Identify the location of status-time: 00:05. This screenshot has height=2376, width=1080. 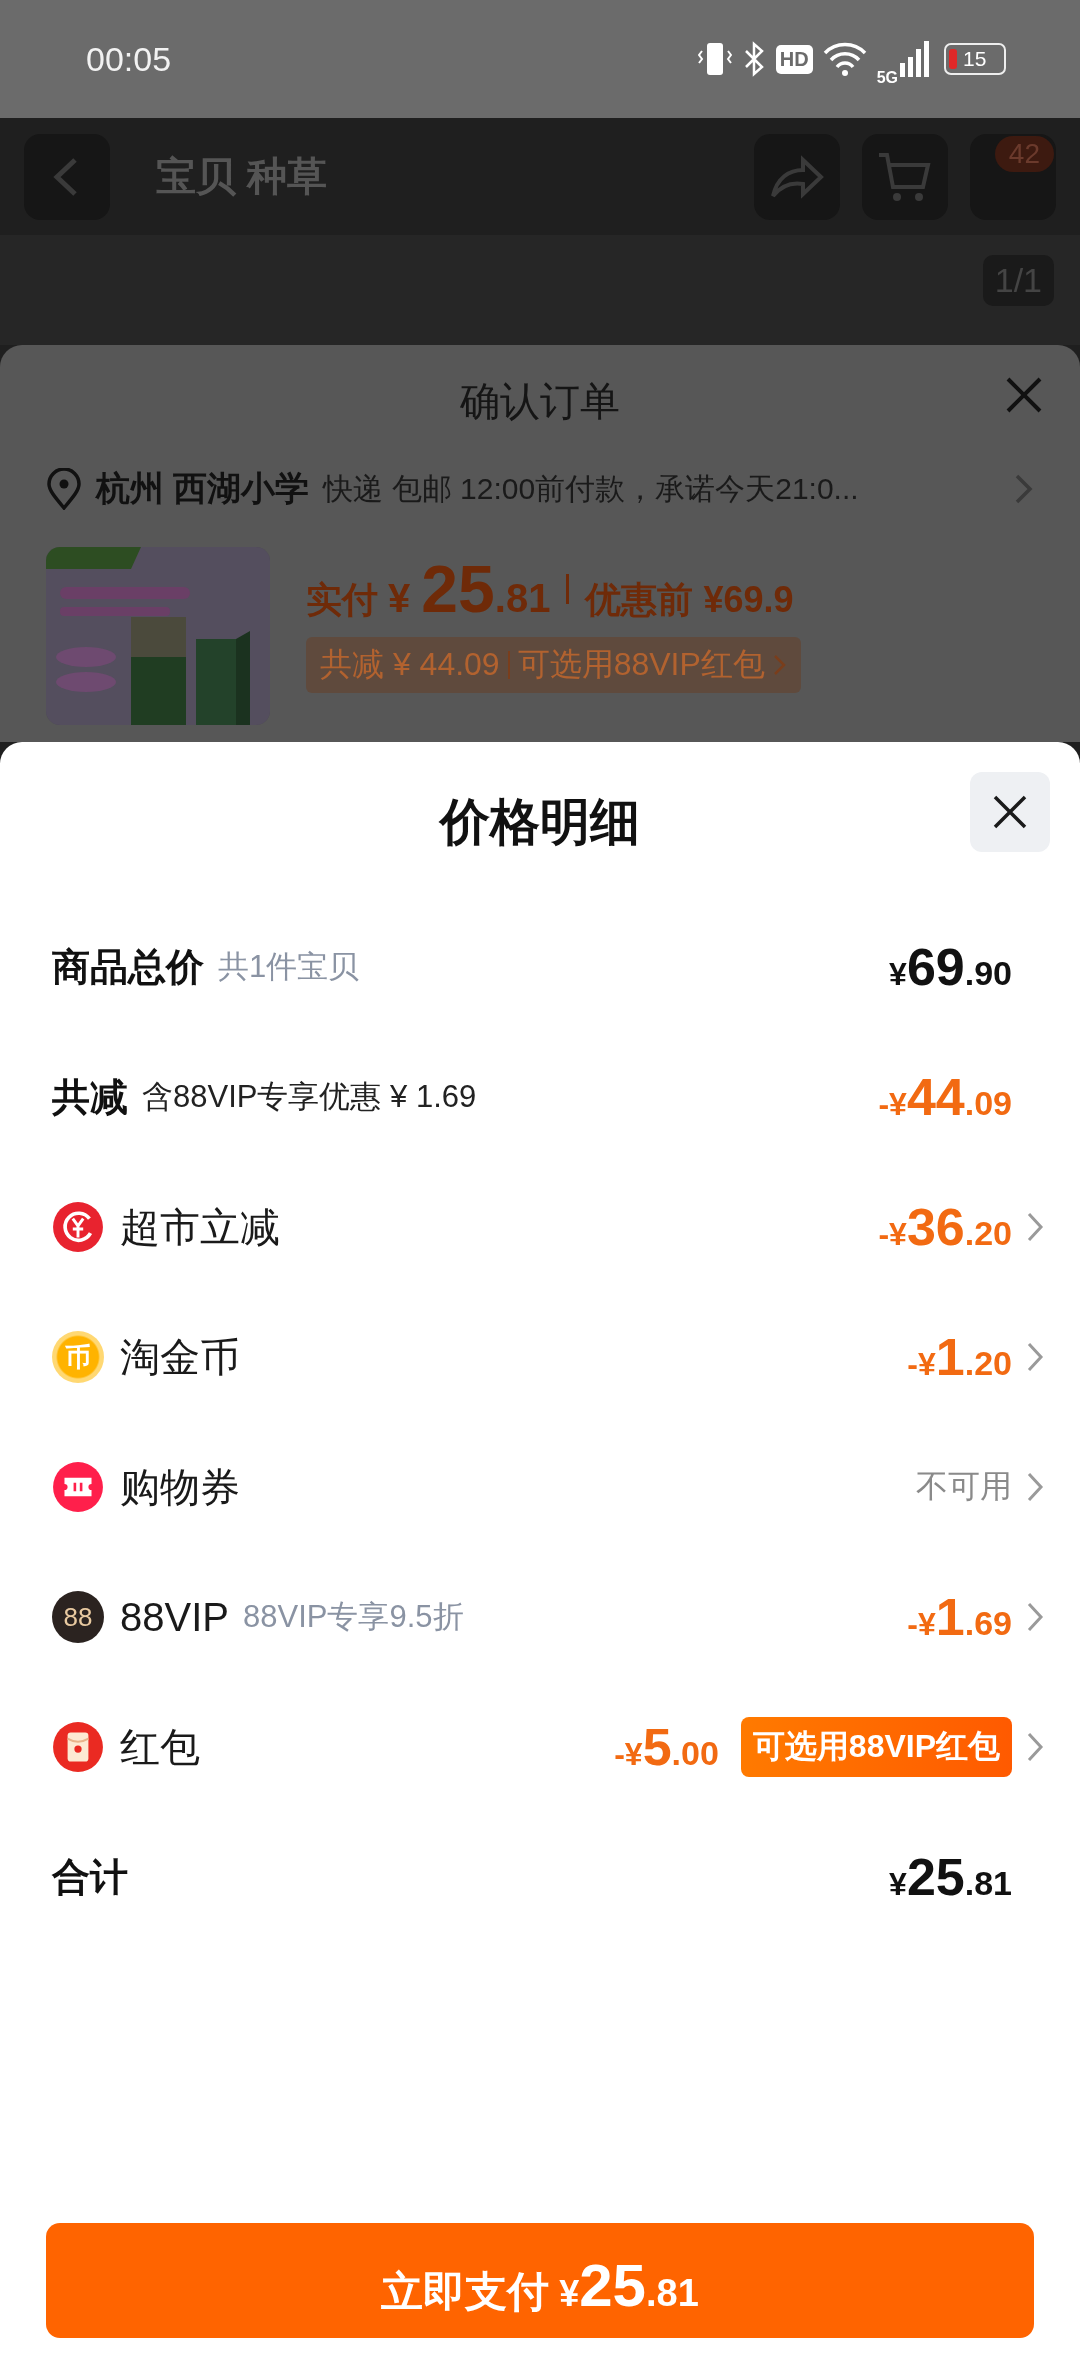
(129, 59).